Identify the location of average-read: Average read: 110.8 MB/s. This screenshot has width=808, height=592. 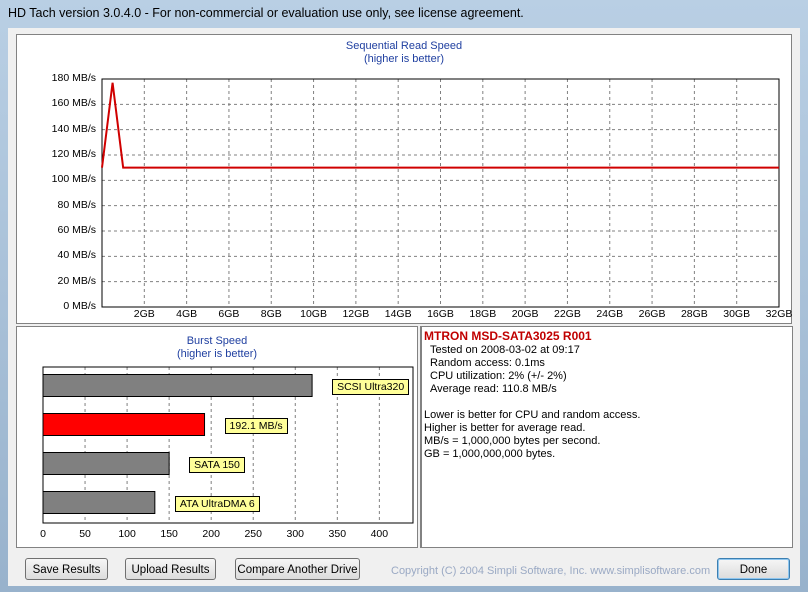
(493, 389).